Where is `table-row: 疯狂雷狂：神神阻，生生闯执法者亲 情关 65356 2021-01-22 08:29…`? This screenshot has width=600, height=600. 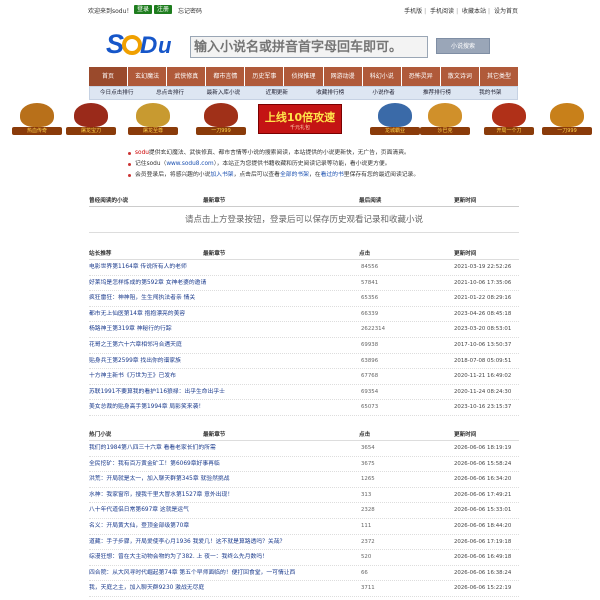
table-row: 疯狂雷狂：神神阻，生生闯执法者亲 情关 65356 2021-01-22 08:29… is located at coordinates (304, 299).